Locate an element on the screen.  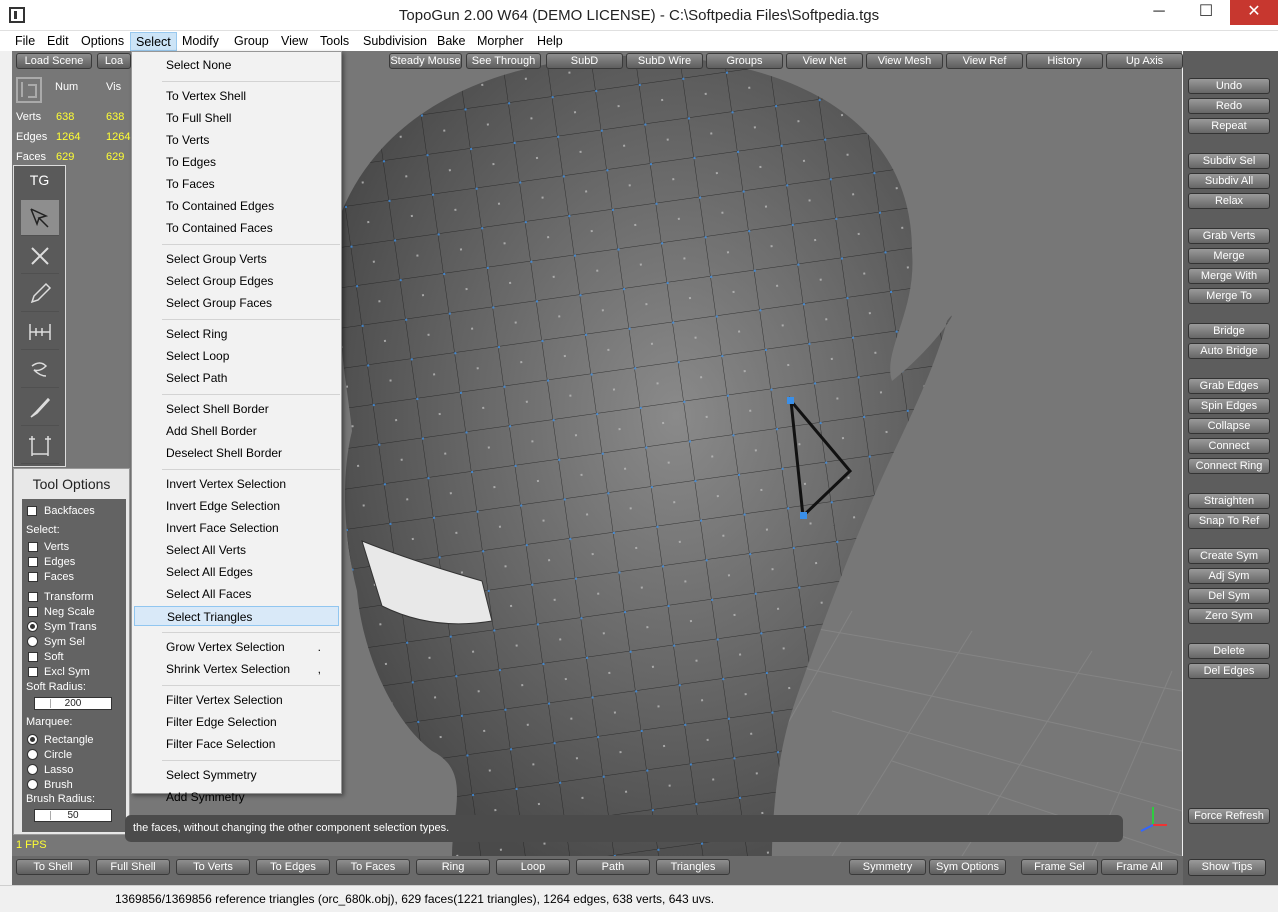
rectangle-radio is located at coordinates (32, 739).